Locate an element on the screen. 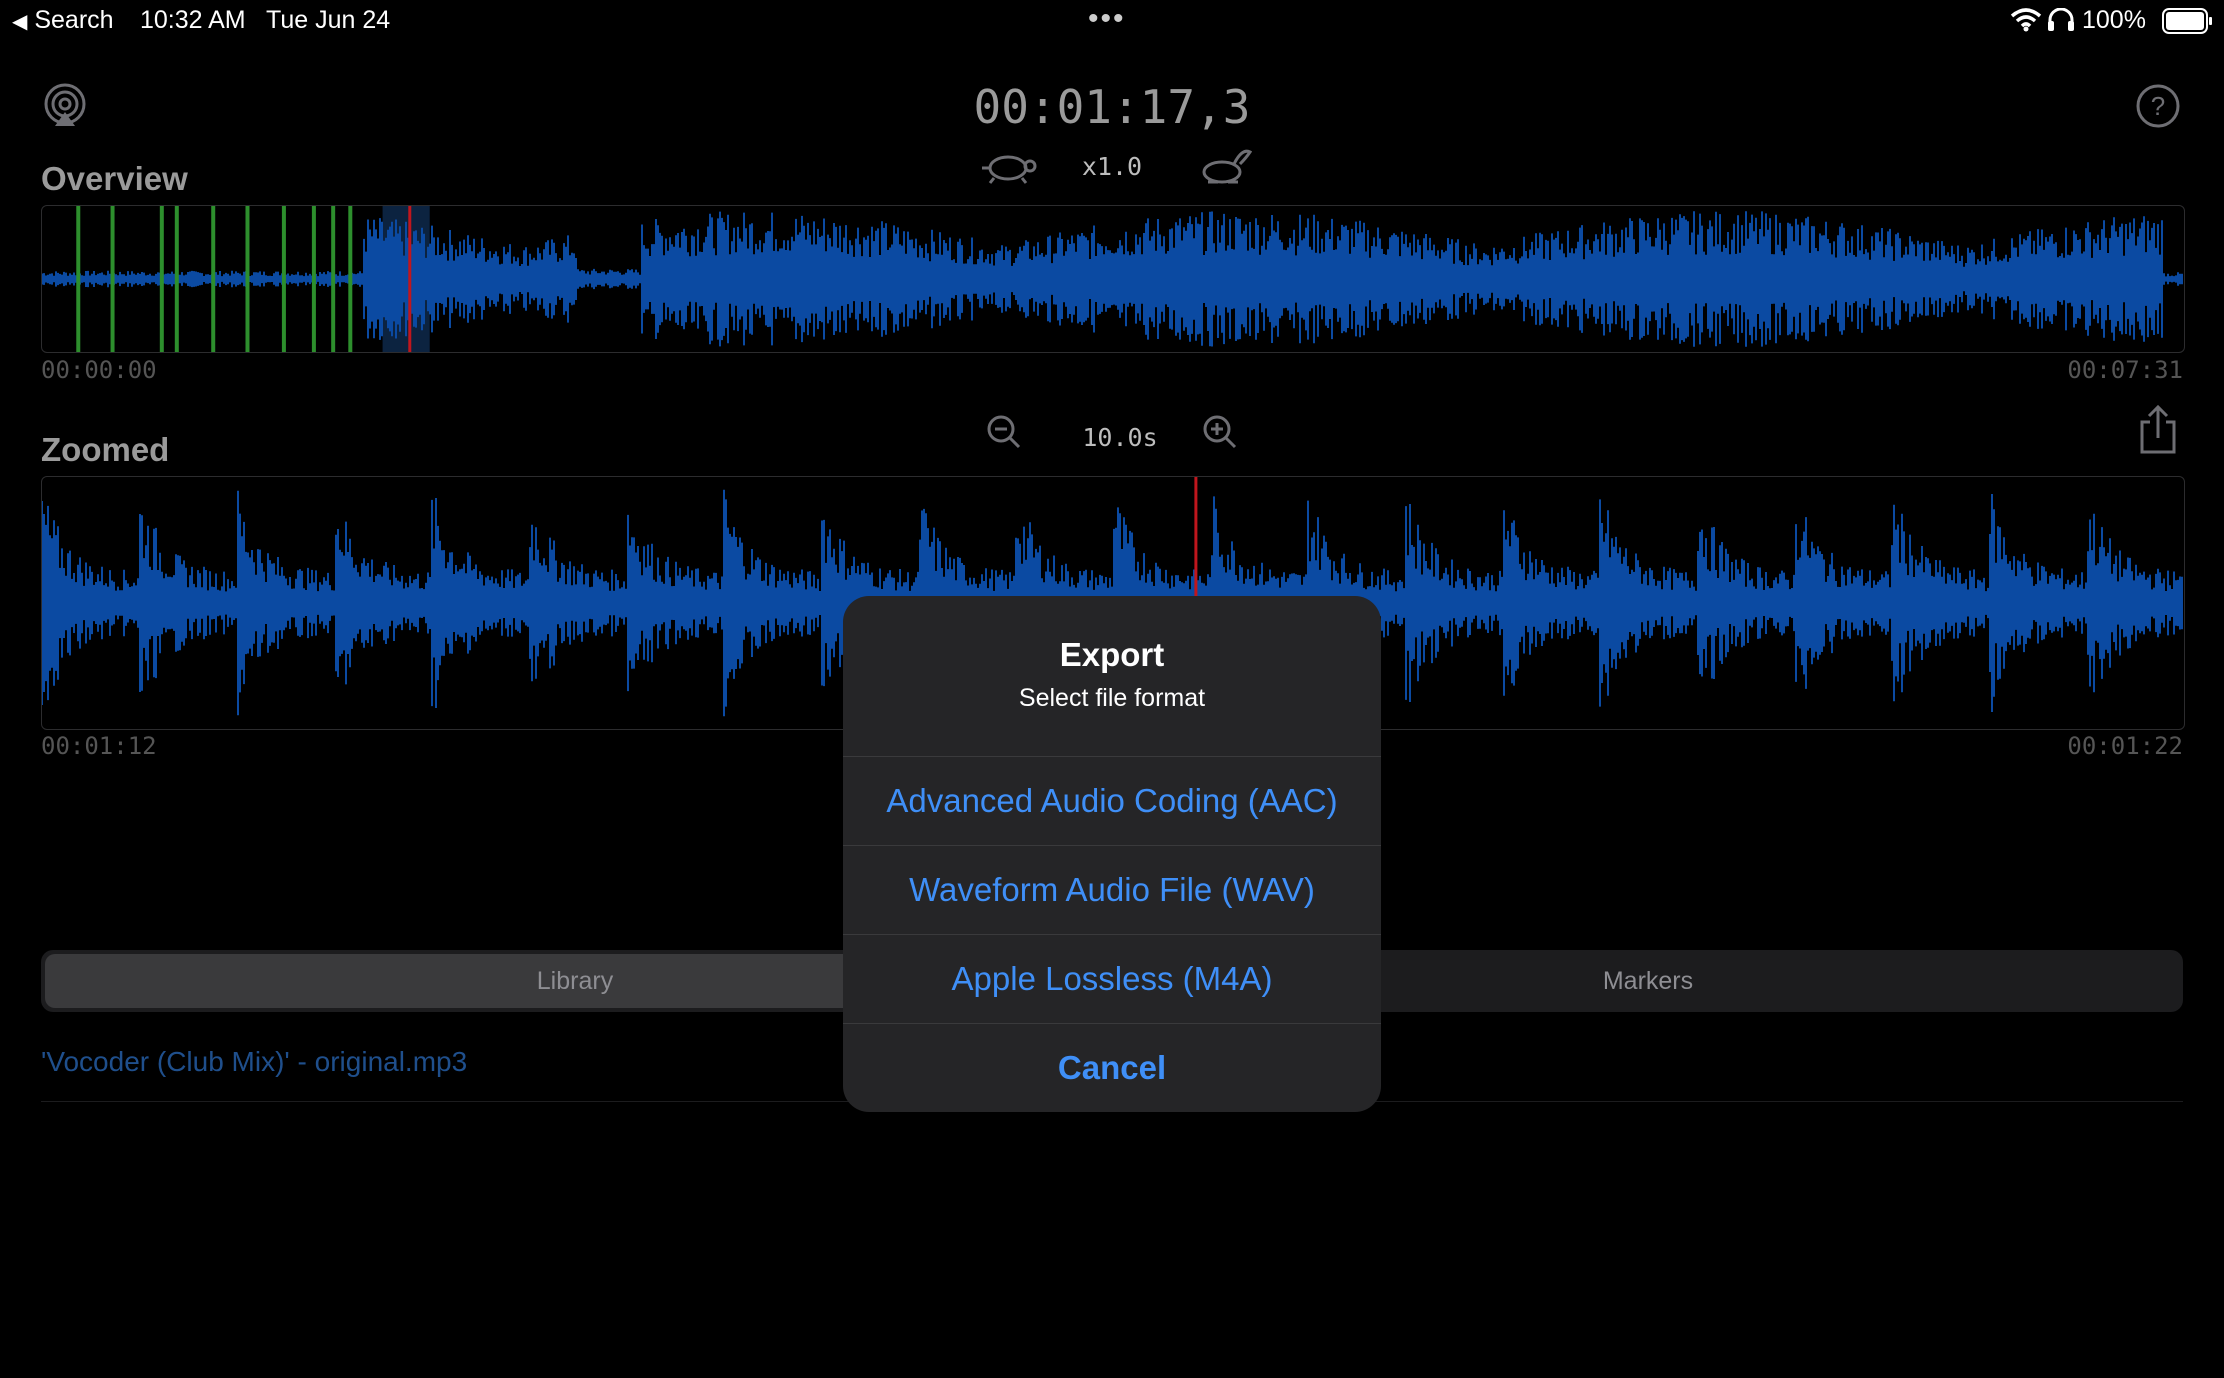 The height and width of the screenshot is (1378, 2224). rabbit-icon is located at coordinates (1225, 166).